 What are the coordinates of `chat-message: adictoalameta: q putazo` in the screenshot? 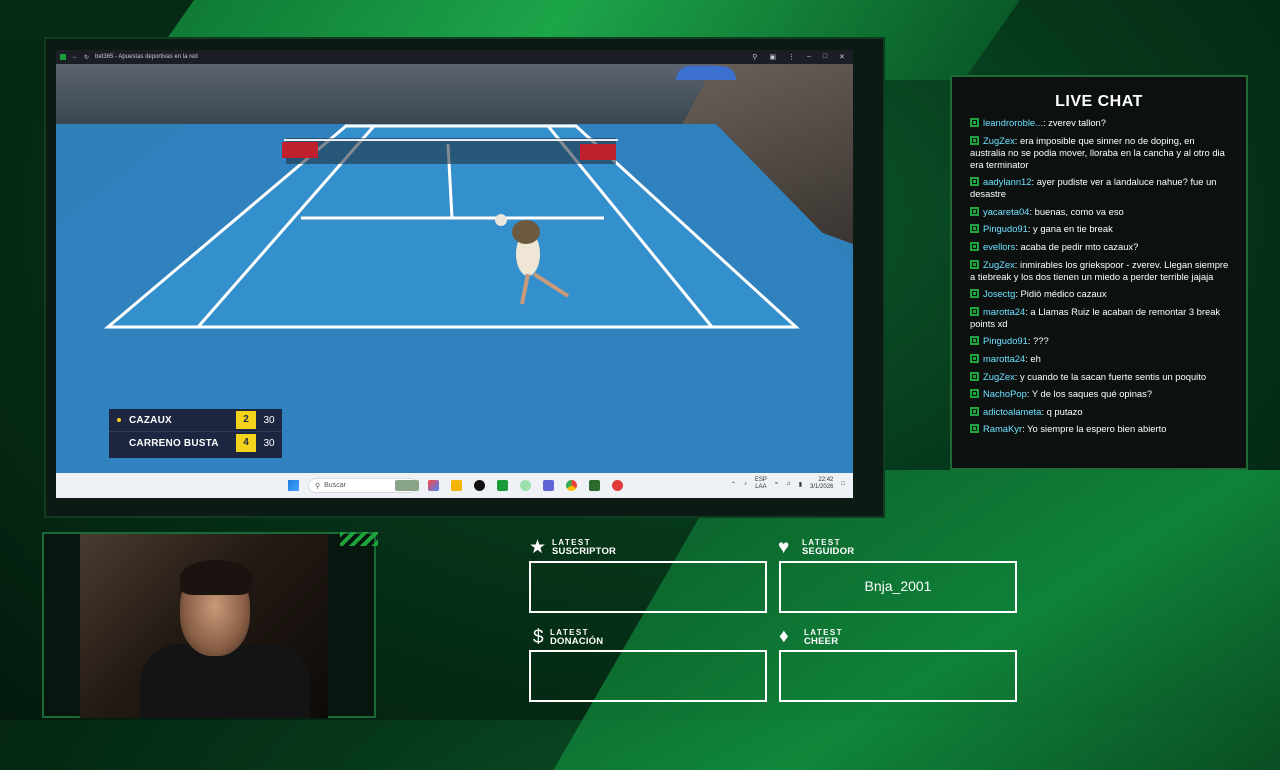 It's located at (1101, 412).